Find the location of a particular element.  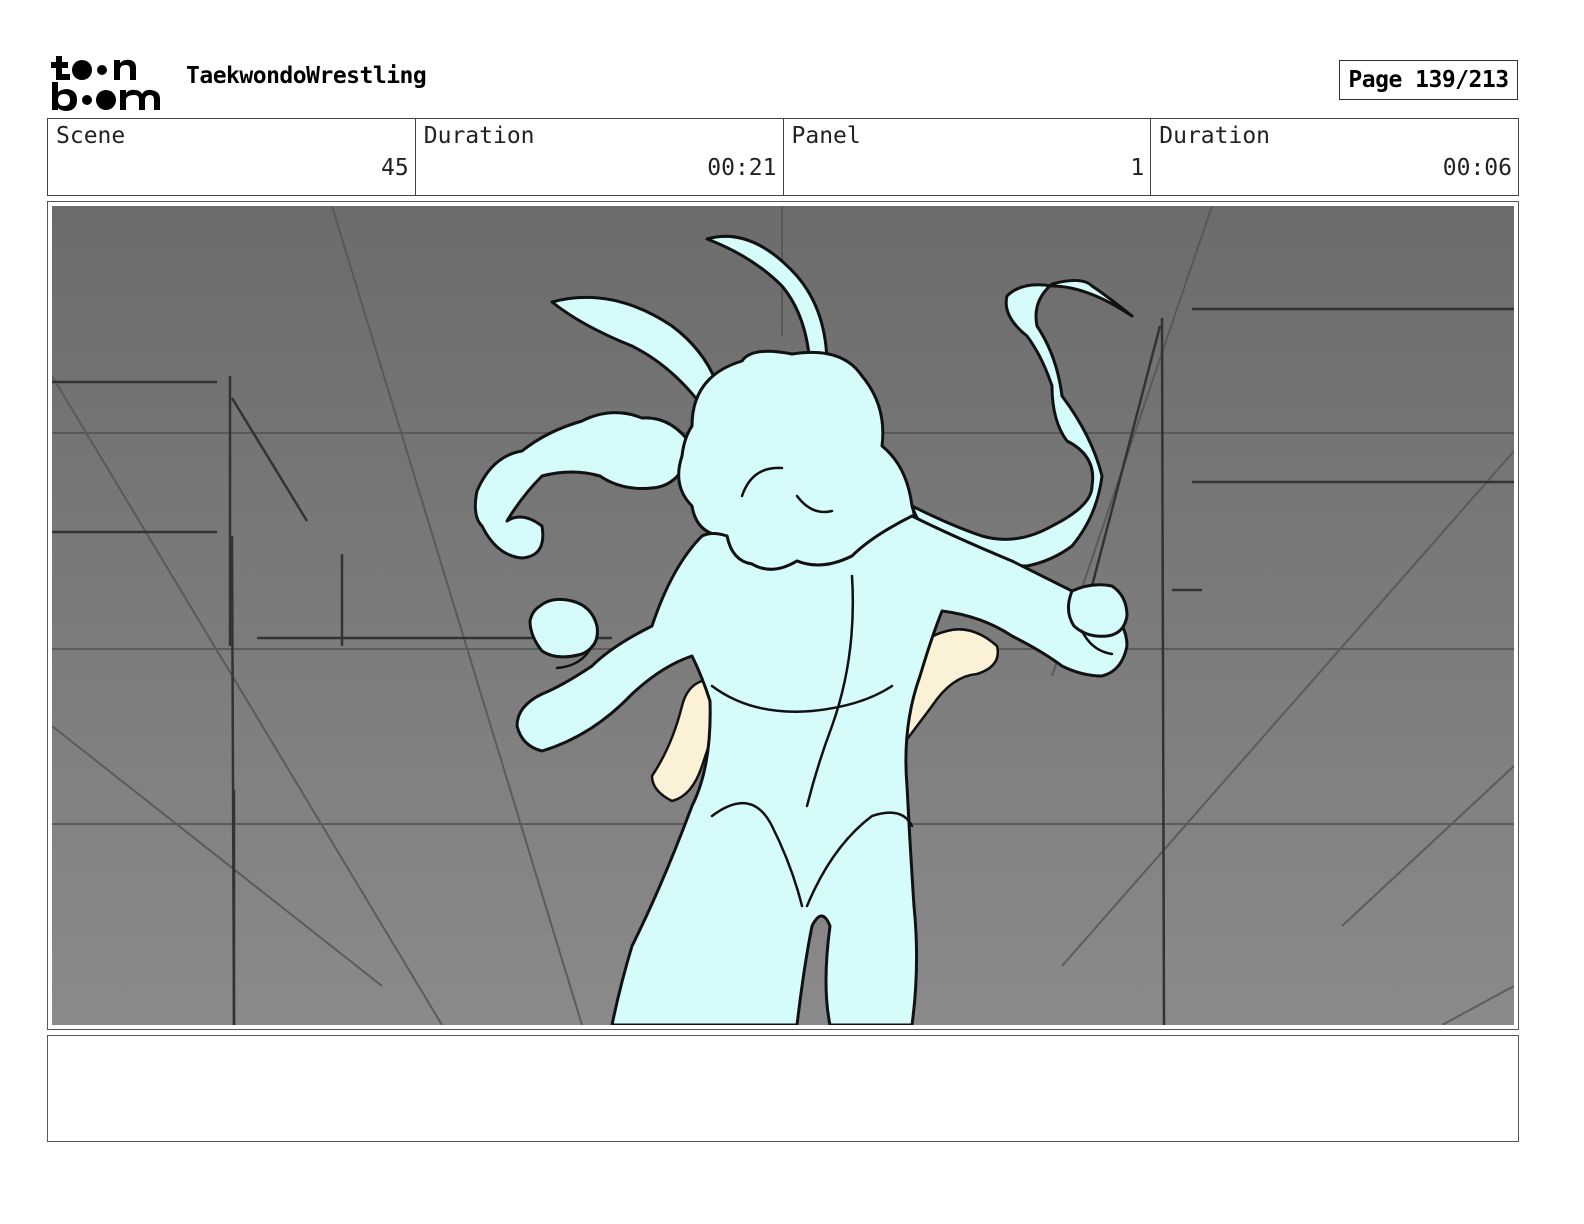

panel-label: Panel is located at coordinates (826, 136).